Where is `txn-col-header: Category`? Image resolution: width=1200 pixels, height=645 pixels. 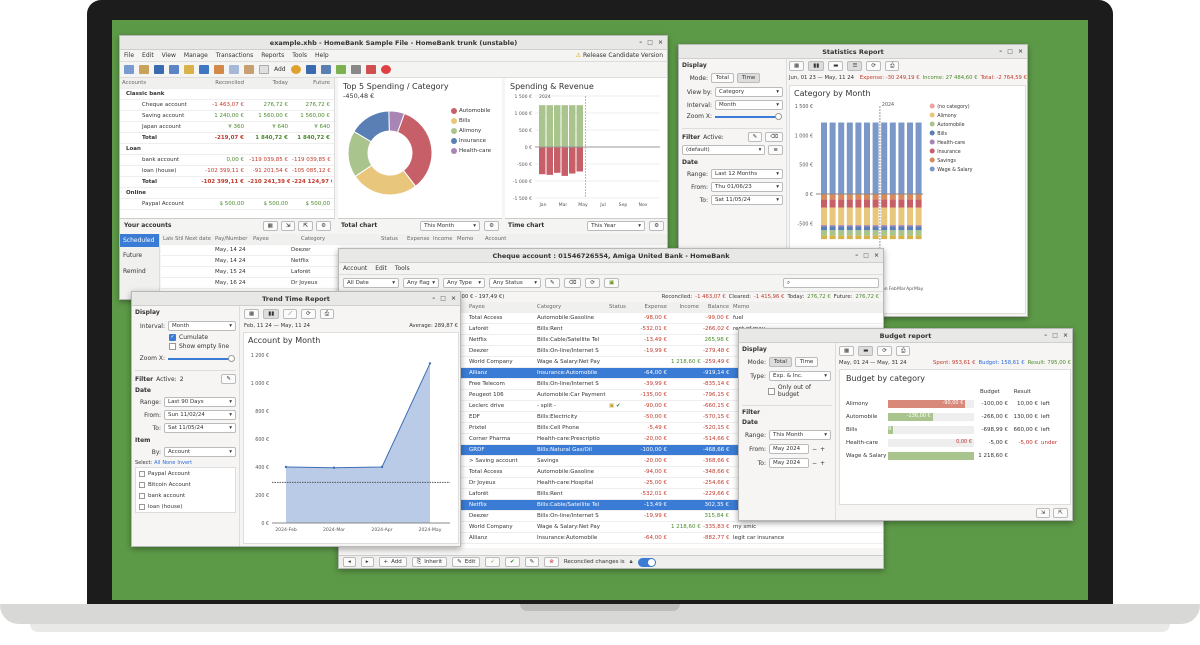
txn-col-header: Category is located at coordinates (571, 307).